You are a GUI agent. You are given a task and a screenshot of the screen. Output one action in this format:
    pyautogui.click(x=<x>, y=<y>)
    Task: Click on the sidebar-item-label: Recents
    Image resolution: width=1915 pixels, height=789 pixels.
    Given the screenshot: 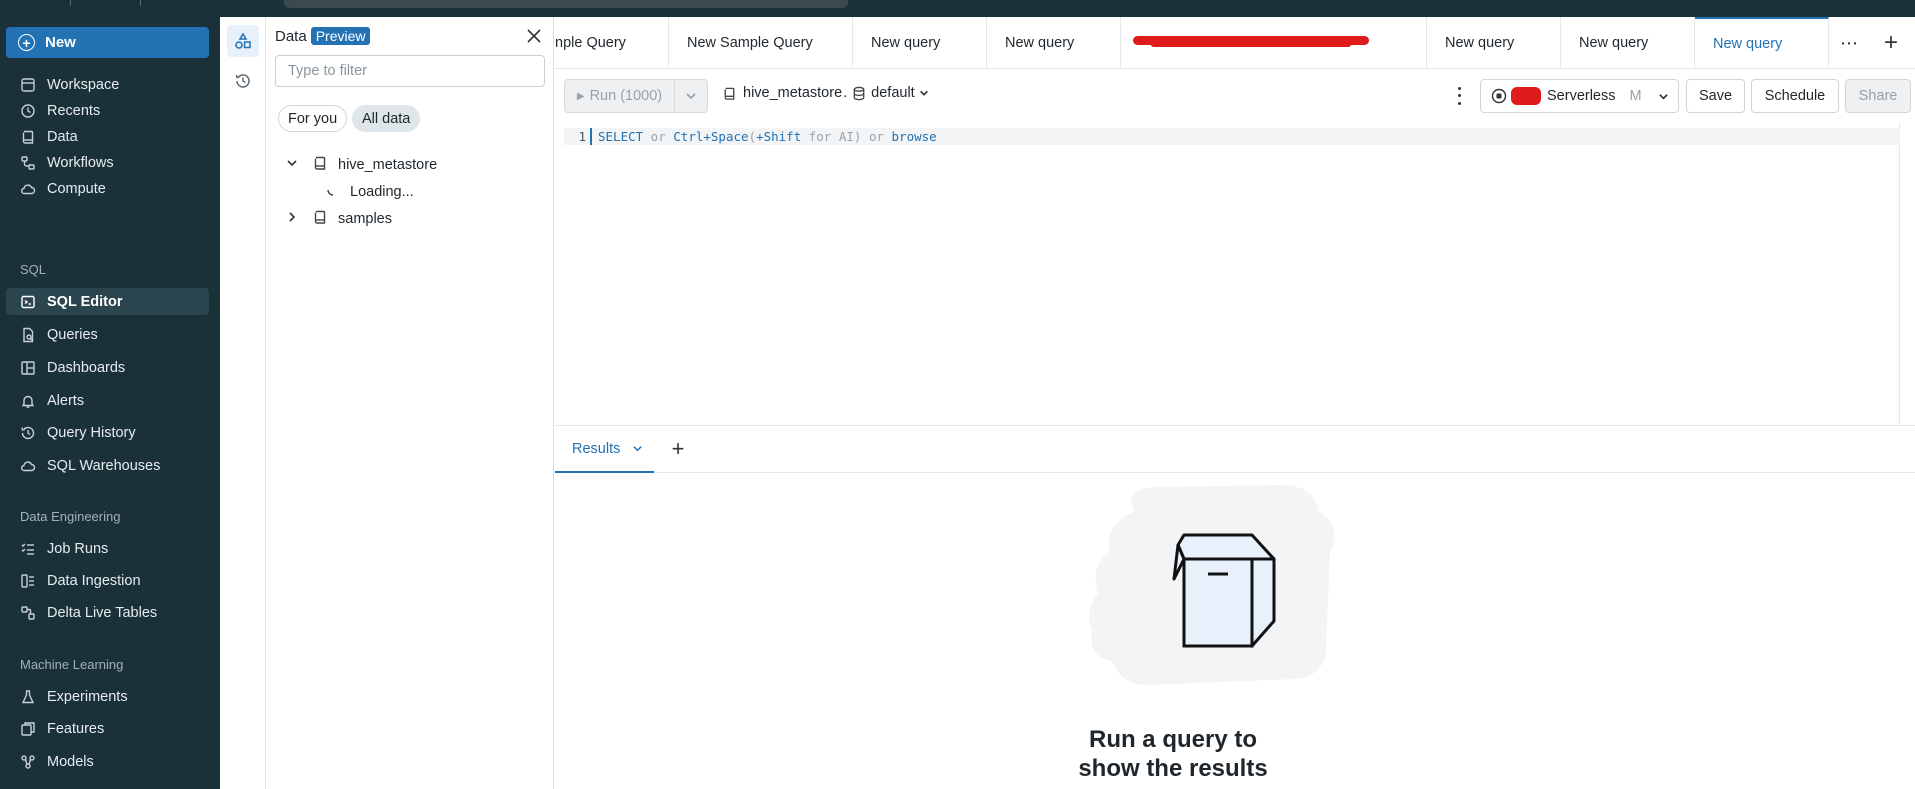 What is the action you would take?
    pyautogui.click(x=74, y=110)
    